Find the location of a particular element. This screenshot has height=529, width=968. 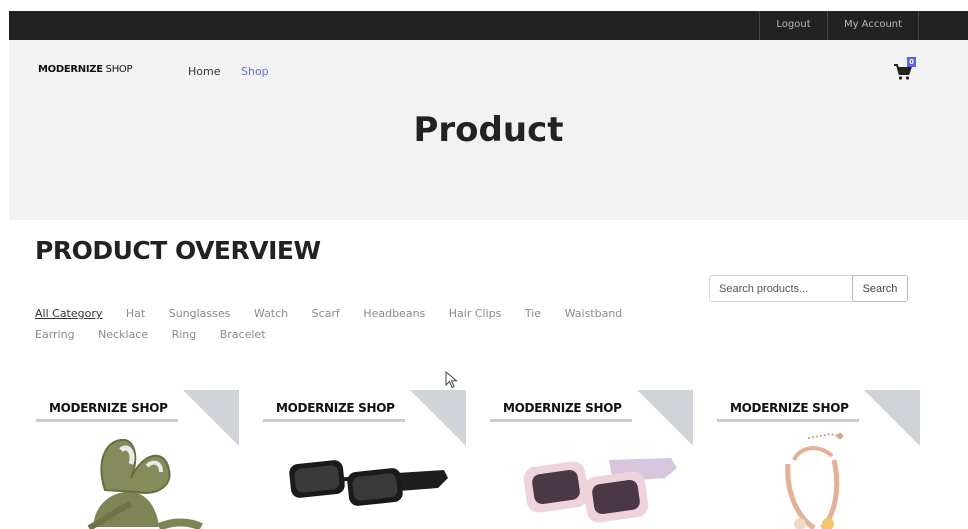

category-all: All Category is located at coordinates (68, 313).